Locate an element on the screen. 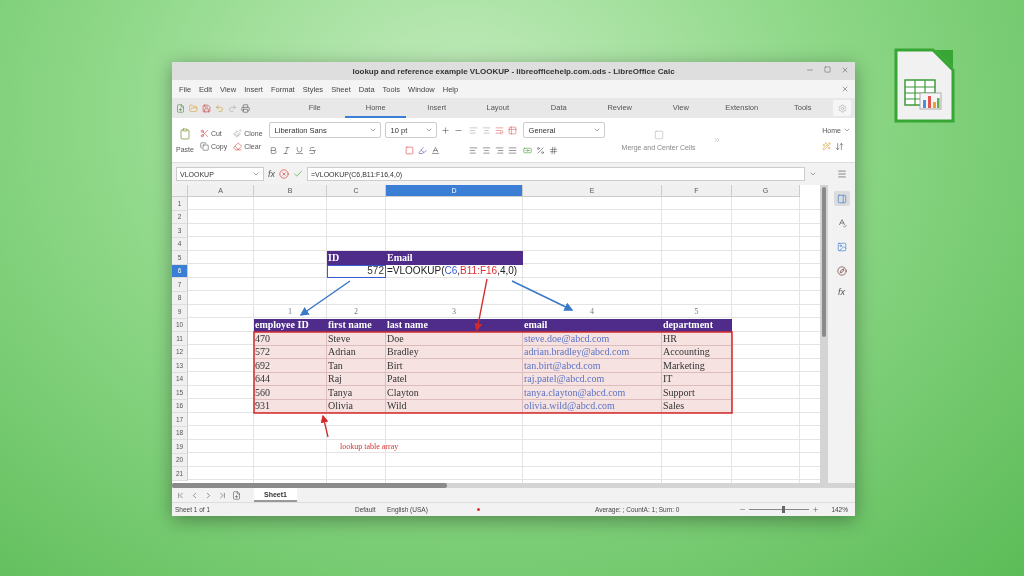 The image size is (1024, 576). spreadsheet-logo-icon is located at coordinates (924, 85).